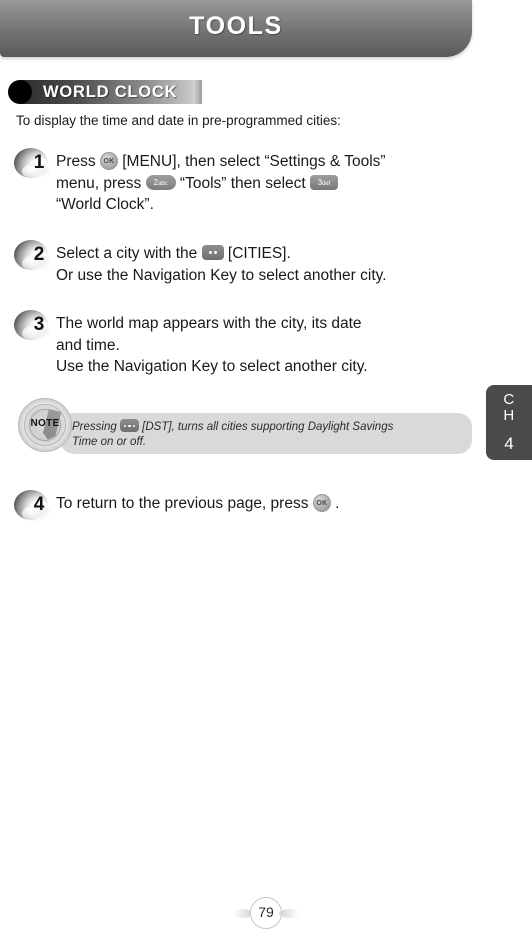  I want to click on step-number: 2, so click(39, 254).